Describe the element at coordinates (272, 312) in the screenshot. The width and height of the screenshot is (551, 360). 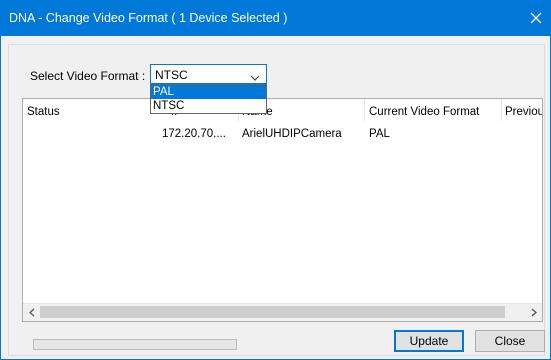
I see `scrollbar-thumb` at that location.